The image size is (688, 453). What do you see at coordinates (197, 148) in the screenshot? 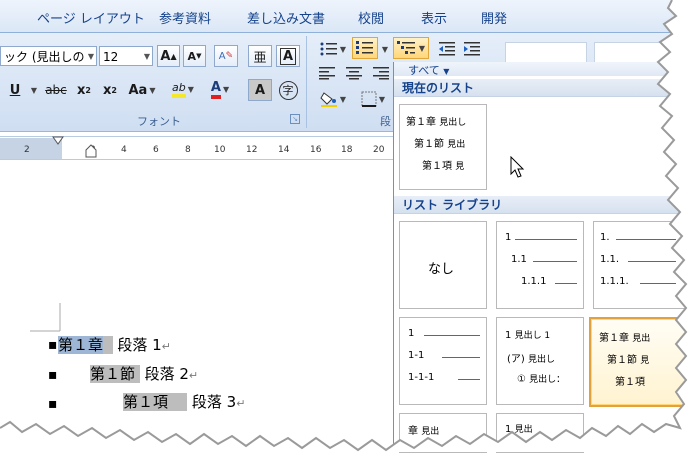
I see `horizontal-ruler: 2 2 4 6 8 10 12 14 16 18 20` at bounding box center [197, 148].